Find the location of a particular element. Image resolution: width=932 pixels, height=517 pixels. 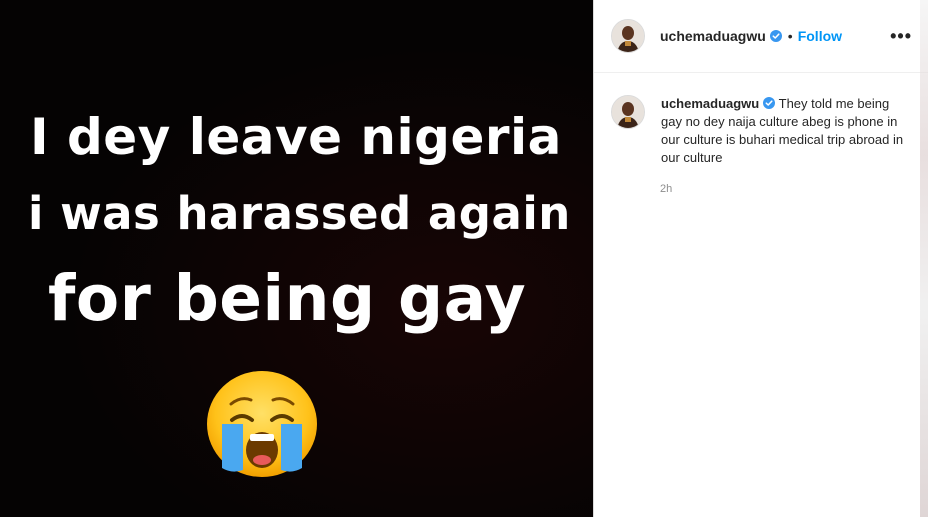

image-text-line-3: for being gay is located at coordinates (287, 298).